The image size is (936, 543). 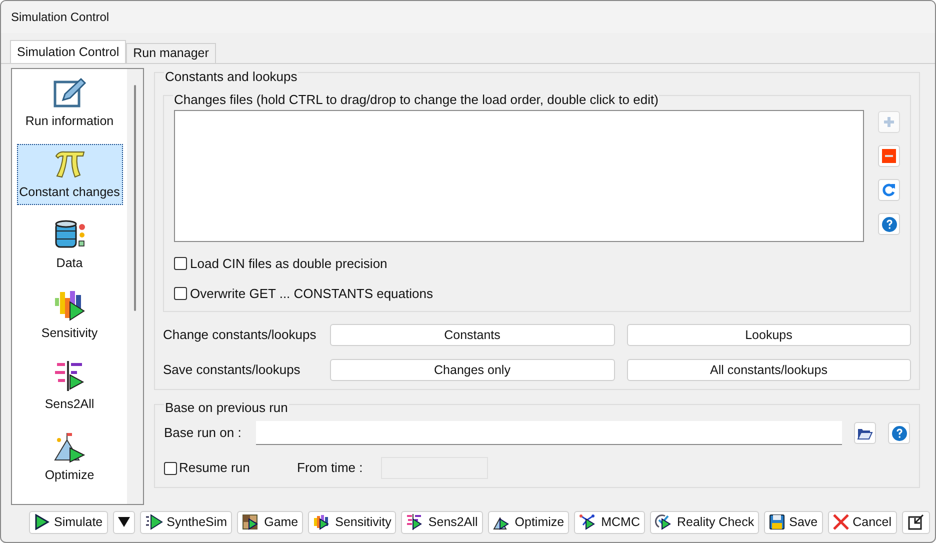 What do you see at coordinates (42, 522) in the screenshot?
I see `play-icon` at bounding box center [42, 522].